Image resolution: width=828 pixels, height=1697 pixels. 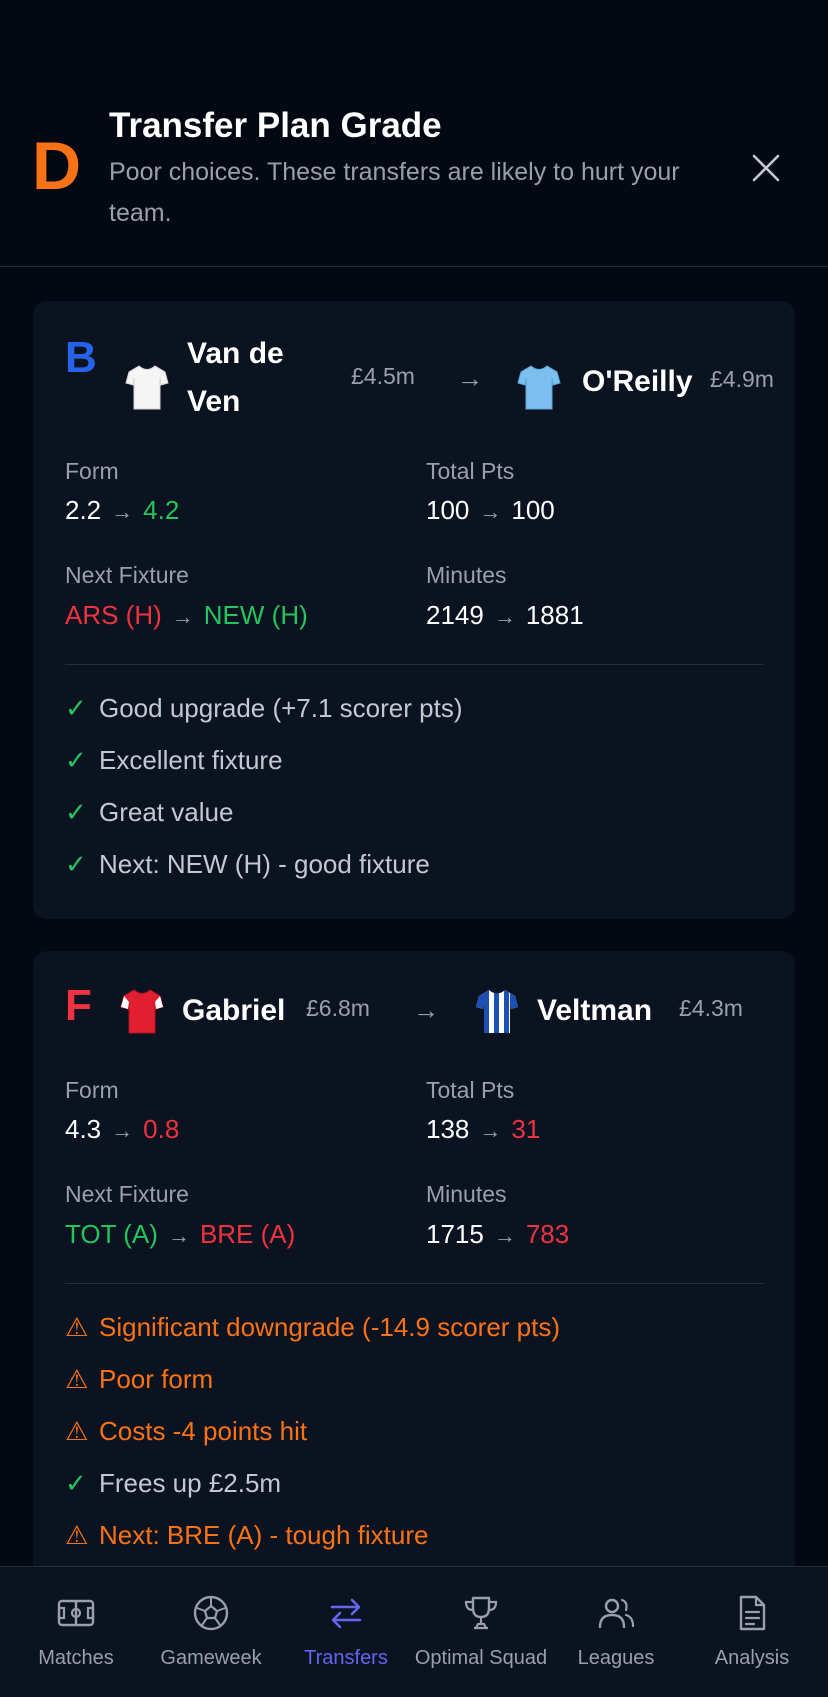 I want to click on nav-optimal-squad: Optimal Squad, so click(x=481, y=1632).